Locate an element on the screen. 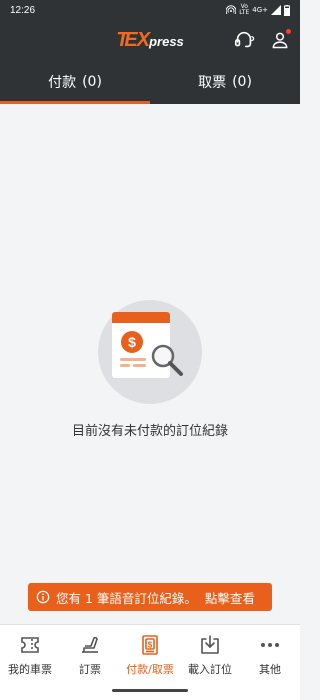 The height and width of the screenshot is (700, 320). volte-label: Vo LTE is located at coordinates (244, 10).